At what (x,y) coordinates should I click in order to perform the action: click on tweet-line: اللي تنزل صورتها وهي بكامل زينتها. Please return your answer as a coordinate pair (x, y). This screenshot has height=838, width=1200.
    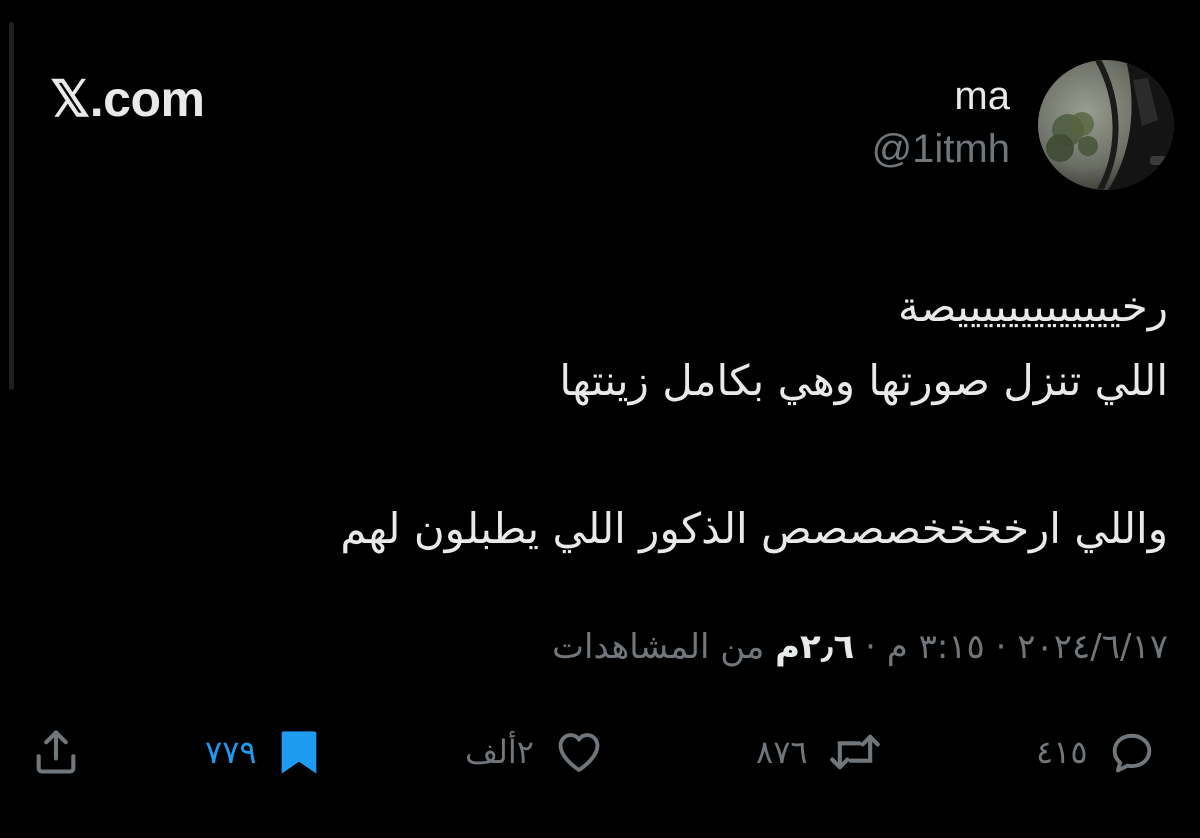
    Looking at the image, I should click on (863, 380).